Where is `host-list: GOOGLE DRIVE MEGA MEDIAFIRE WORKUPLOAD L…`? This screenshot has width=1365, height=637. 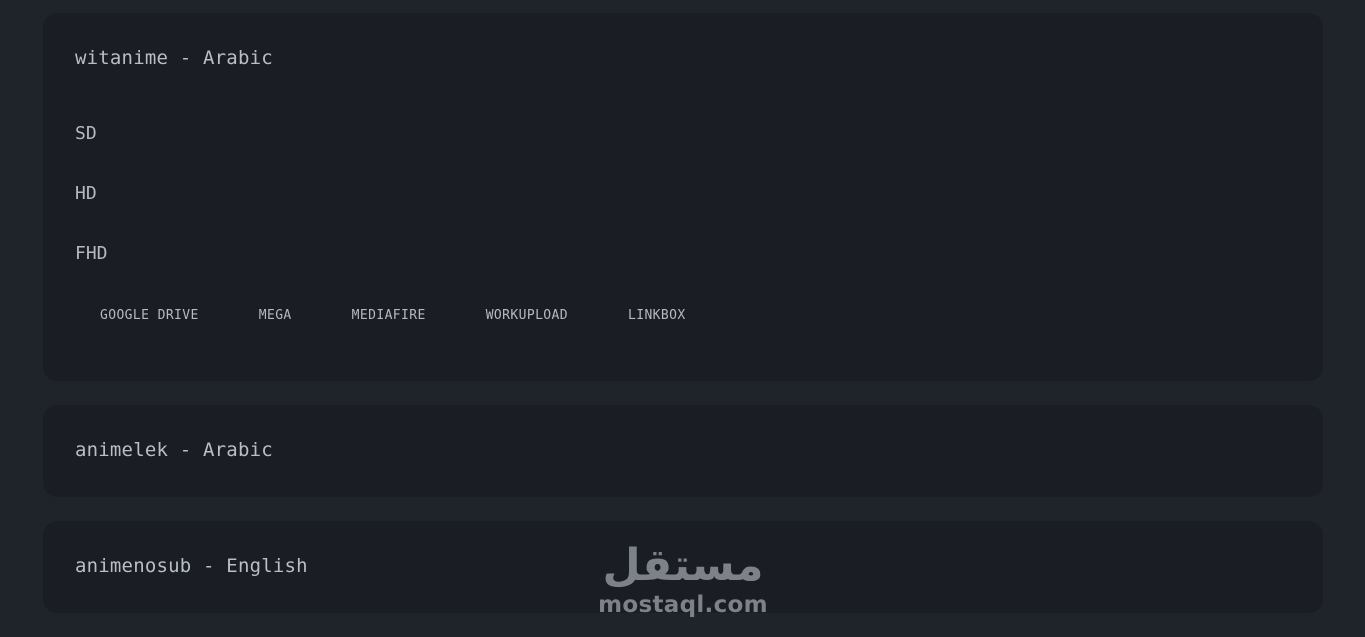 host-list: GOOGLE DRIVE MEGA MEDIAFIRE WORKUPLOAD L… is located at coordinates (393, 315).